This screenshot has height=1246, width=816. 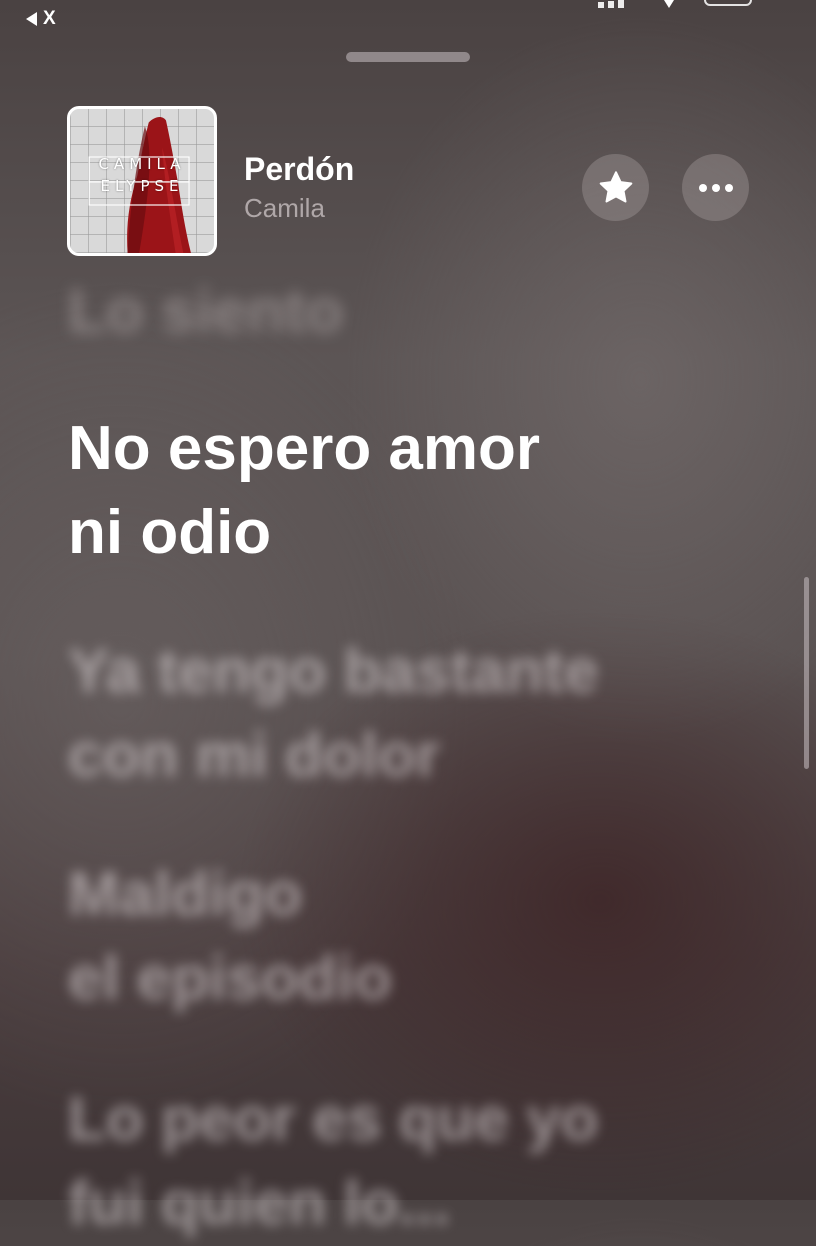 I want to click on lyric-line-previous: Lo siento, so click(x=418, y=312).